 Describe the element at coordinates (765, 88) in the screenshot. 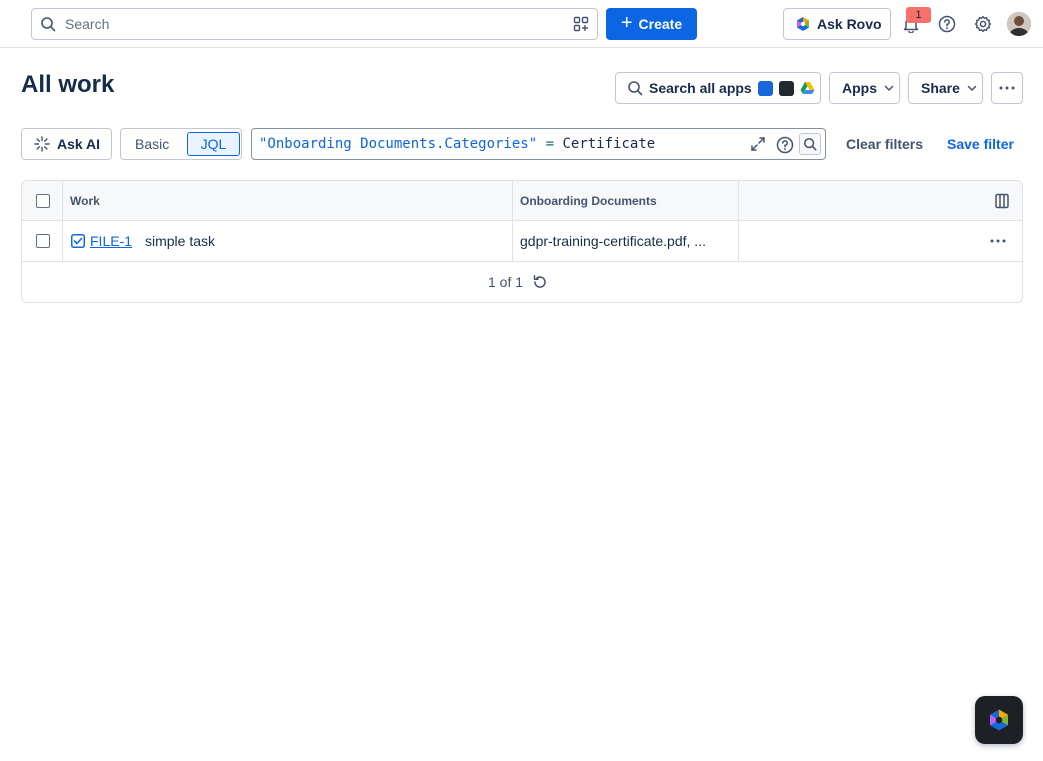

I see `confluence-app-icon` at that location.